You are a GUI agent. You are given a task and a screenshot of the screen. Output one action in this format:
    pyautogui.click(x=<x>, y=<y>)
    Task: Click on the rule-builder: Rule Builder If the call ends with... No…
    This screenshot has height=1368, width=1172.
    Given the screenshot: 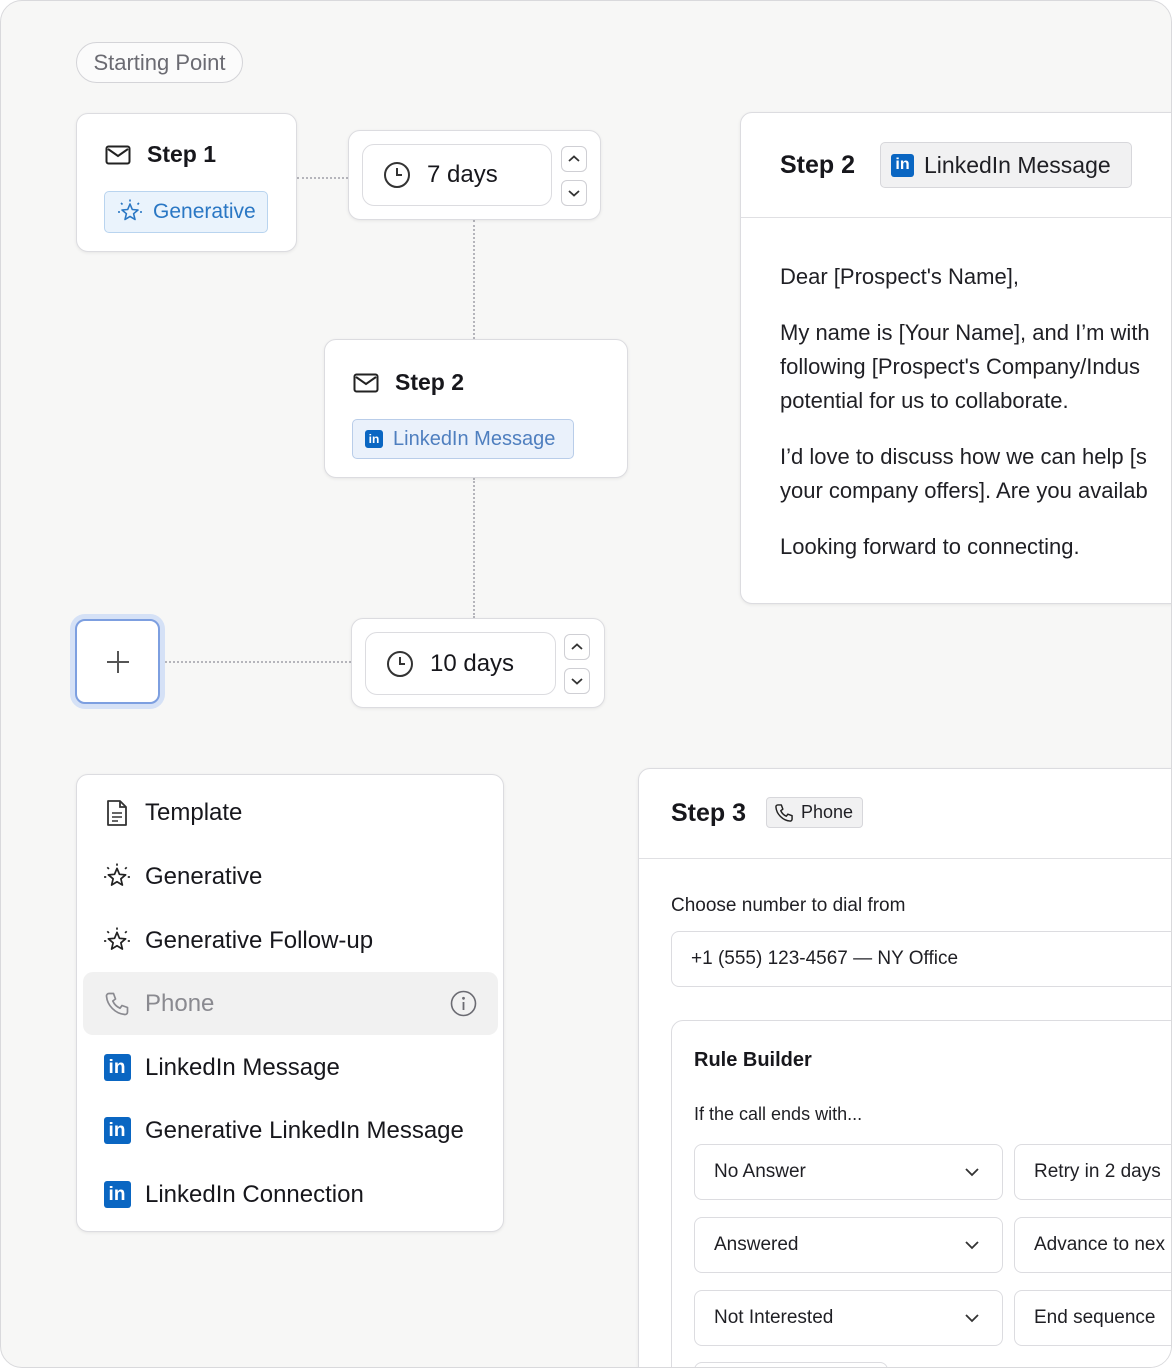 What is the action you would take?
    pyautogui.click(x=921, y=1193)
    